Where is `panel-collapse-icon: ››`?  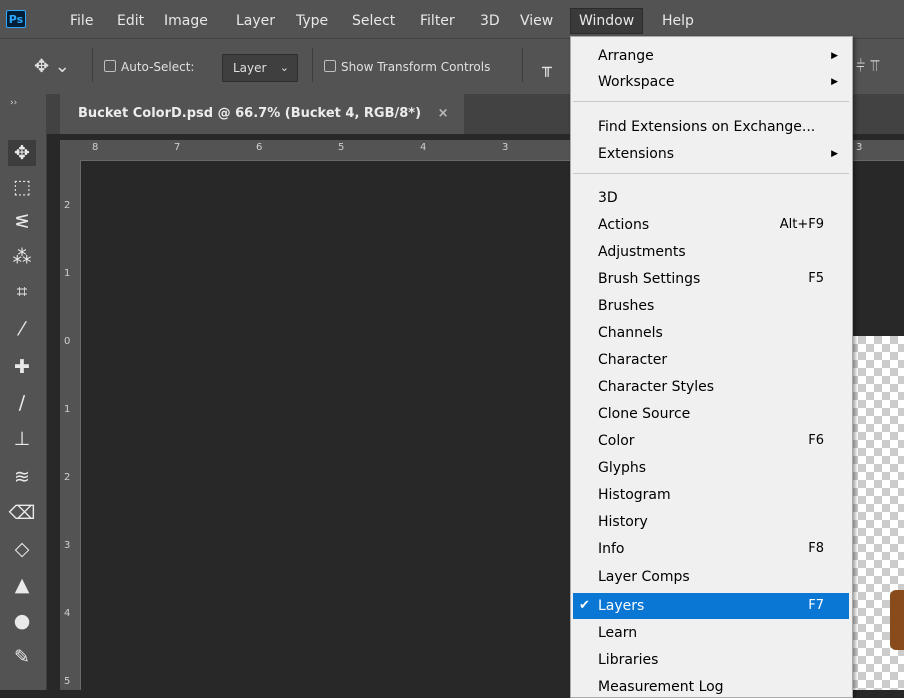
panel-collapse-icon: ›› is located at coordinates (13, 103).